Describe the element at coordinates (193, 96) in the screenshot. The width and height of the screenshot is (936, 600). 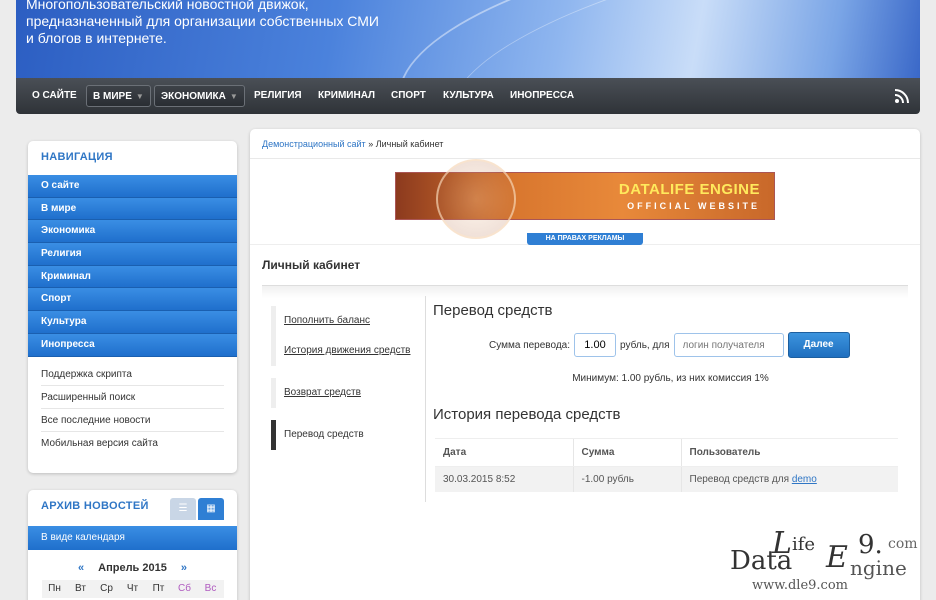
I see `topnav-label: ЭКОНОМИКА` at that location.